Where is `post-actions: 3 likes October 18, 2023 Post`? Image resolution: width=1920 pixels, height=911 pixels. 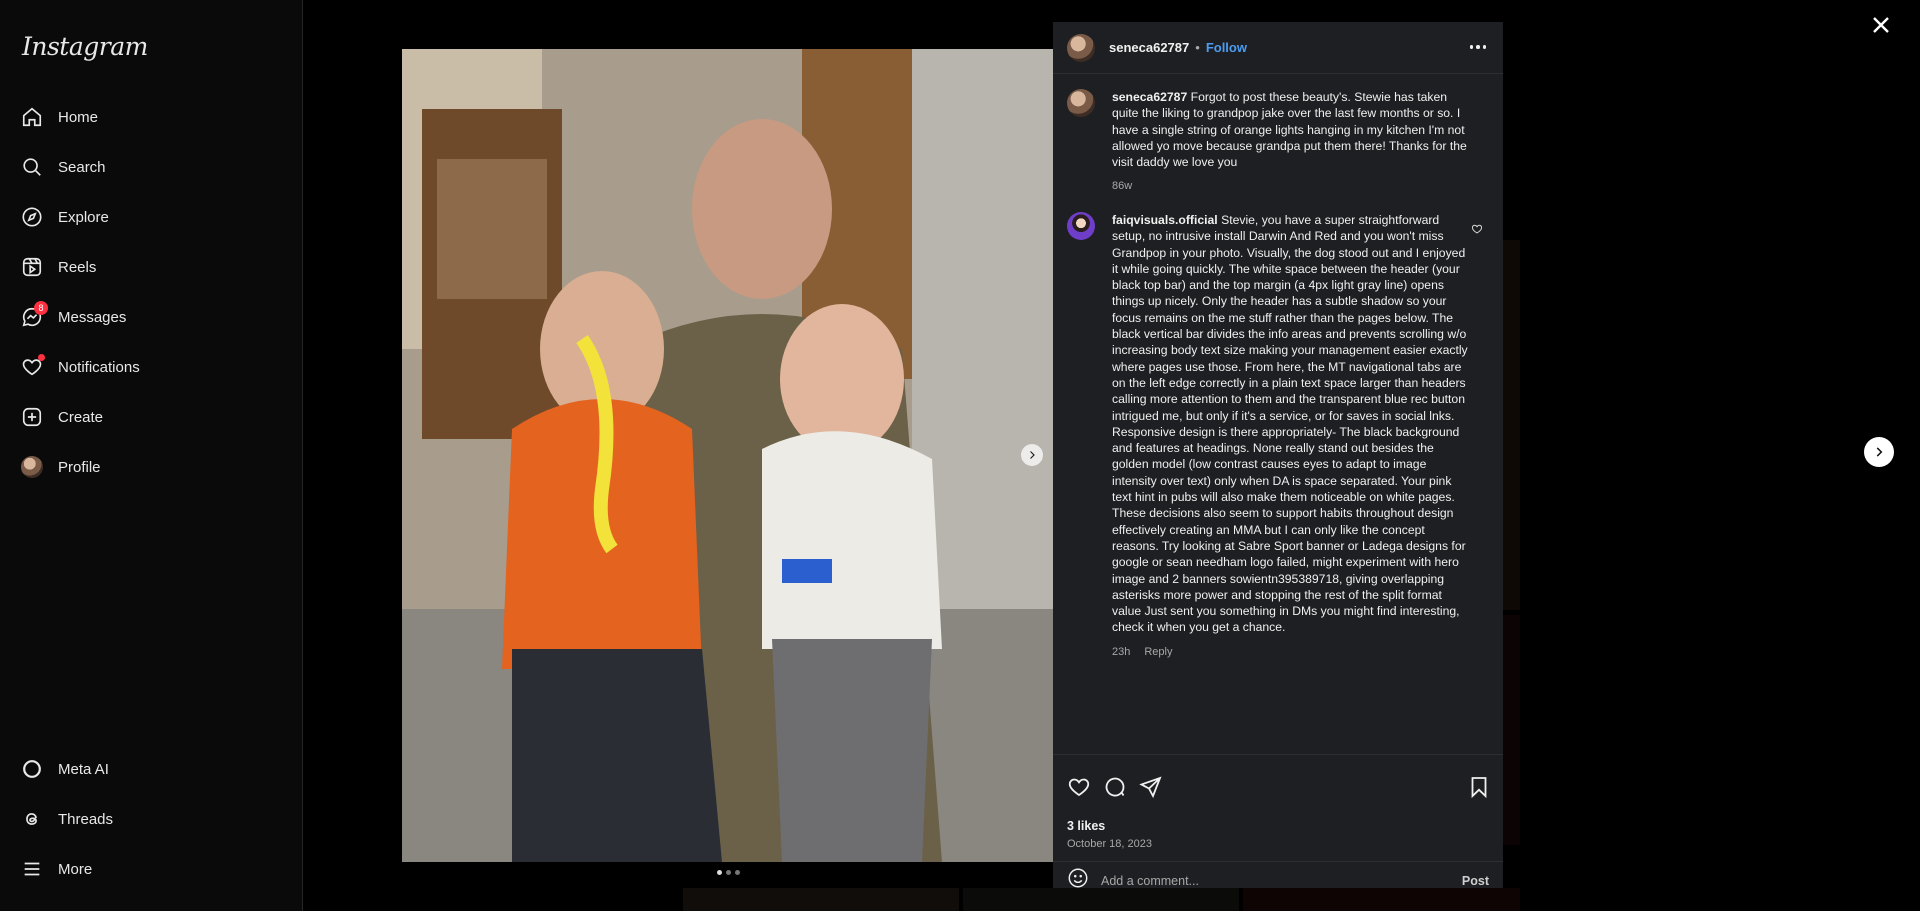 post-actions: 3 likes October 18, 2023 Post is located at coordinates (1278, 821).